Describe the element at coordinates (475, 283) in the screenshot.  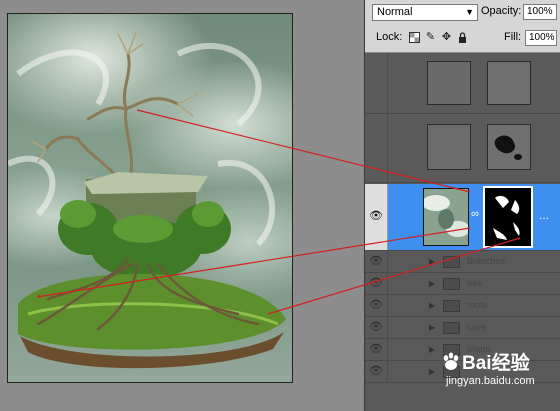
I see `group-name: tree` at that location.